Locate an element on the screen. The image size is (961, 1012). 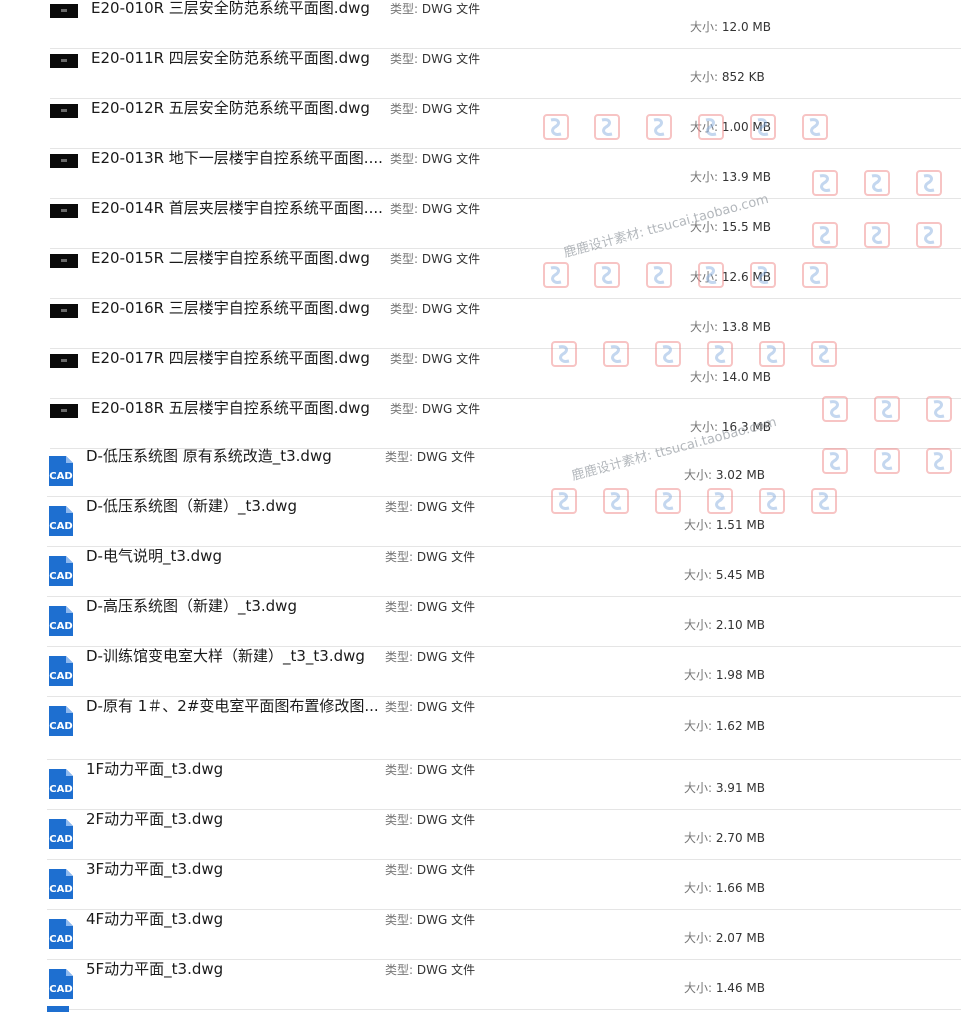
file-name: E20-010R 三层安全防范系统平面图.dwg is located at coordinates (230, 8).